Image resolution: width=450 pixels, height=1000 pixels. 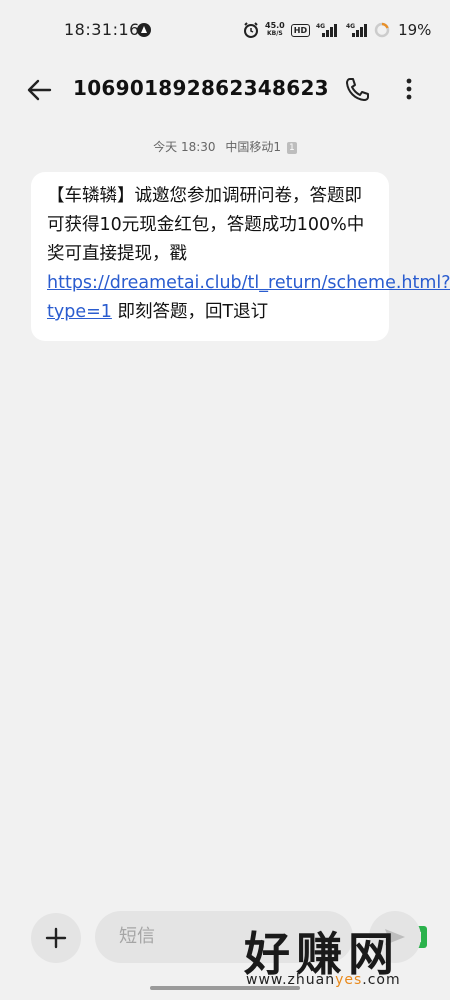 I want to click on phone-icon, so click(x=357, y=89).